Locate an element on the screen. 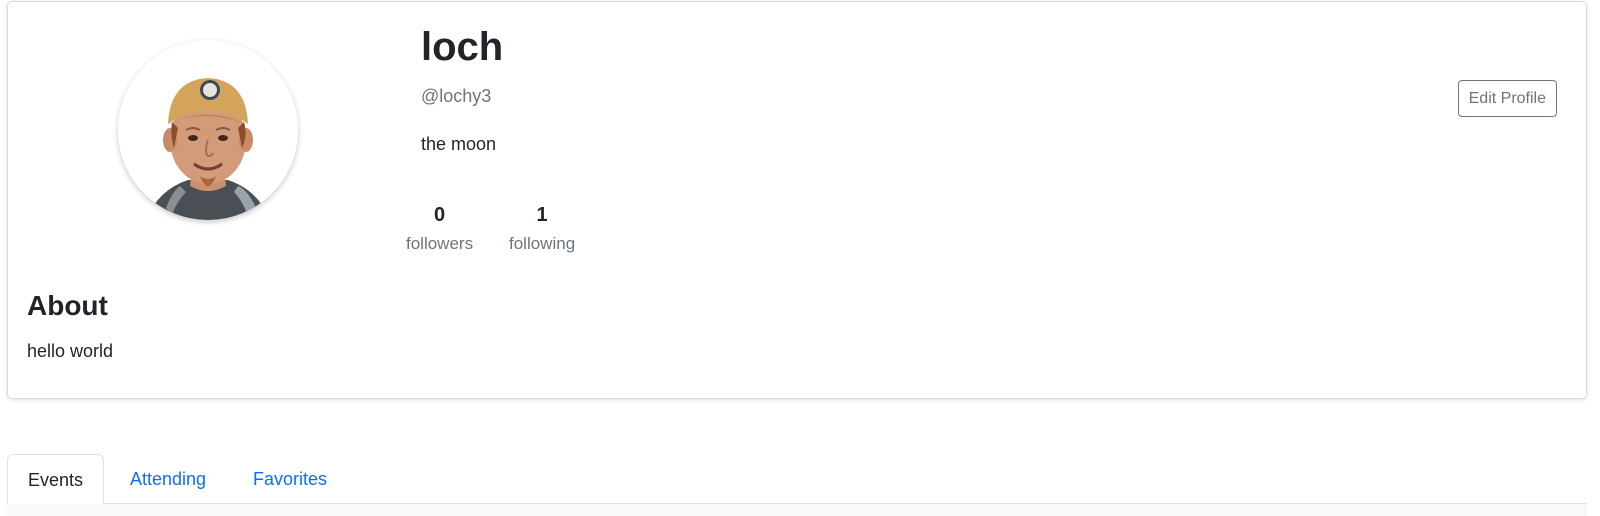 This screenshot has width=1600, height=516. following-count: 1 is located at coordinates (542, 215).